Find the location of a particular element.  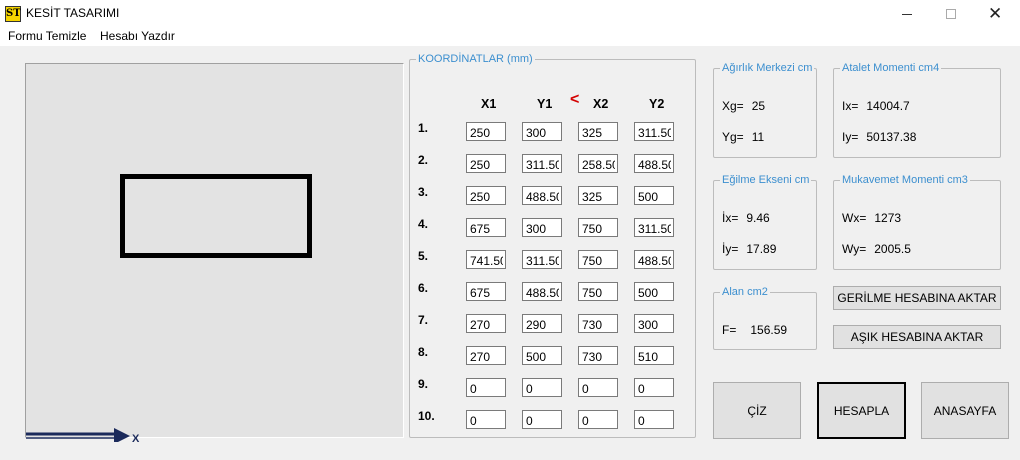

x-axis-label: X is located at coordinates (136, 437).